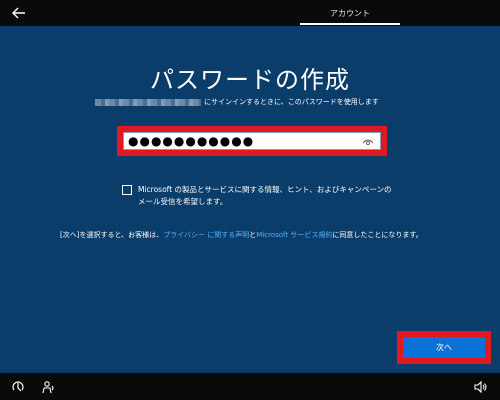 This screenshot has width=500, height=400. Describe the element at coordinates (294, 235) in the screenshot. I see `terms-link: Microsoft サービス規約` at that location.